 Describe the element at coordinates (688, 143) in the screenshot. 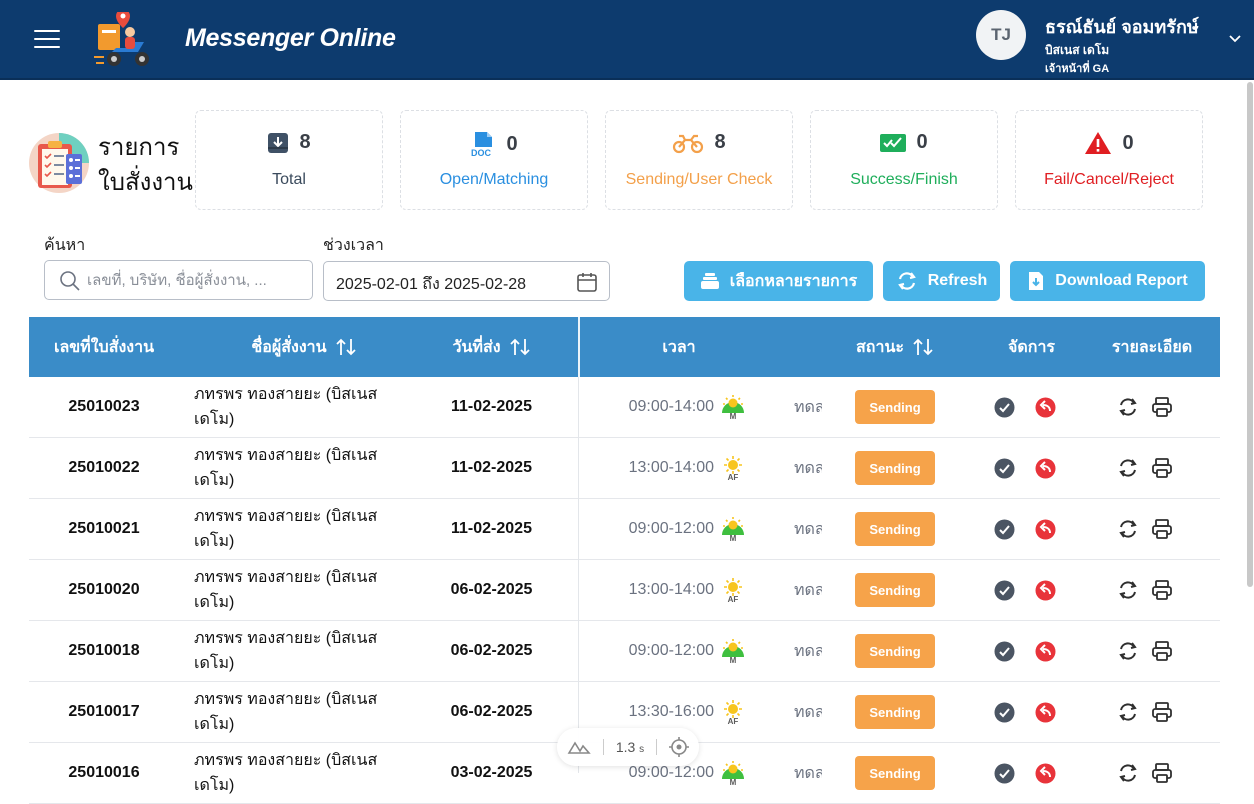

I see `motorcycle-icon` at that location.